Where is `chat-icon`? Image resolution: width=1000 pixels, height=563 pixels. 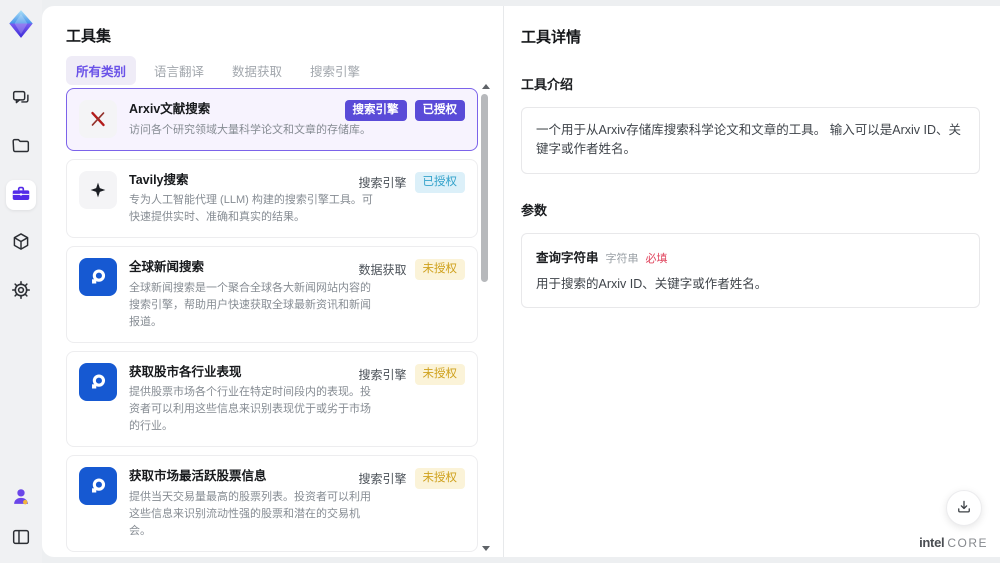
chat-icon is located at coordinates (21, 99).